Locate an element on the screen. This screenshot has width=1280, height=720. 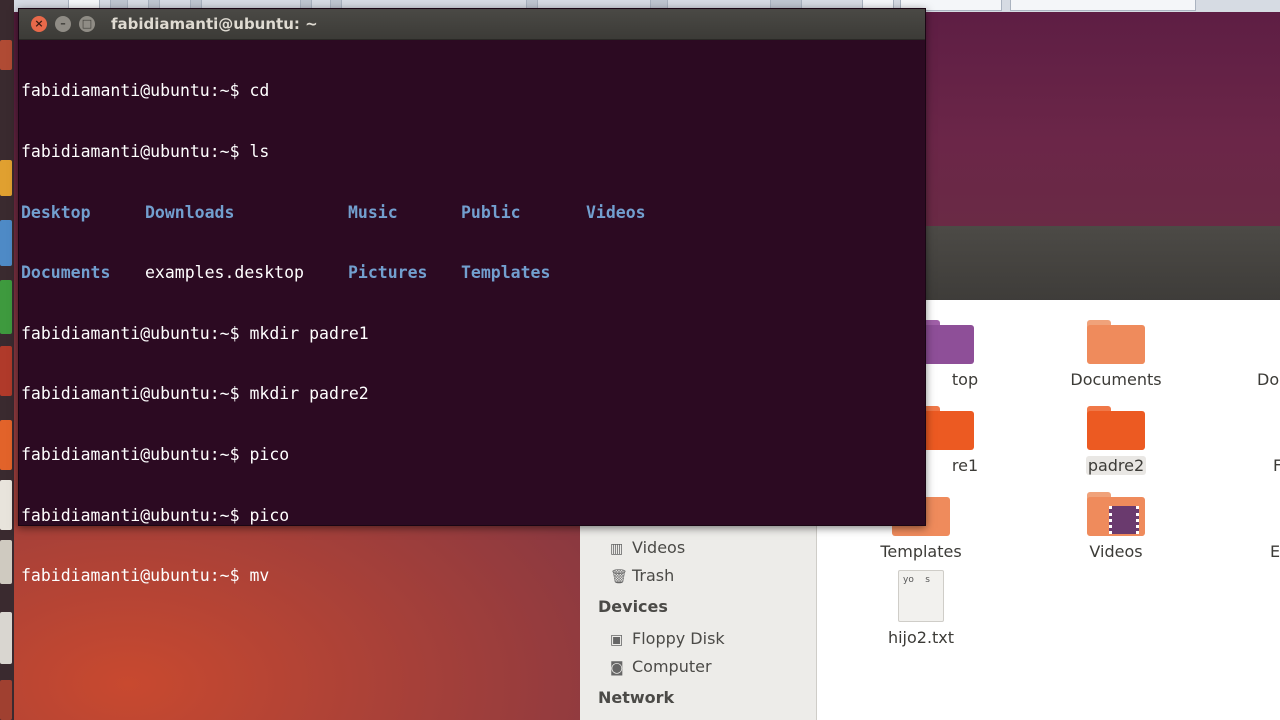
terminal-line: fabidiamanti@ubuntu:~$ mkdir padre2 is located at coordinates (195, 394).